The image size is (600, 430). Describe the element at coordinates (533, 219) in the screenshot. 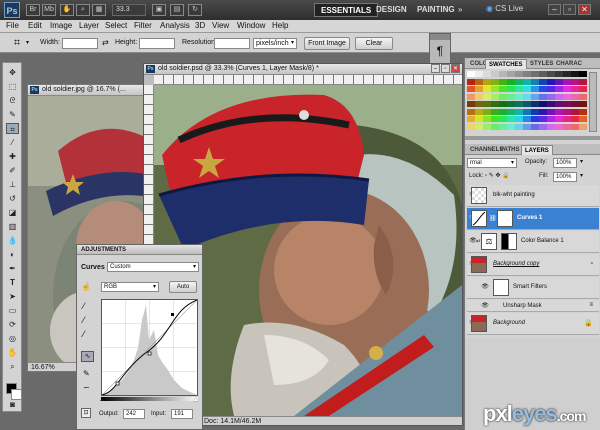

I see `layer-row-curves-1: 👁 ⛓ Curves 1` at that location.